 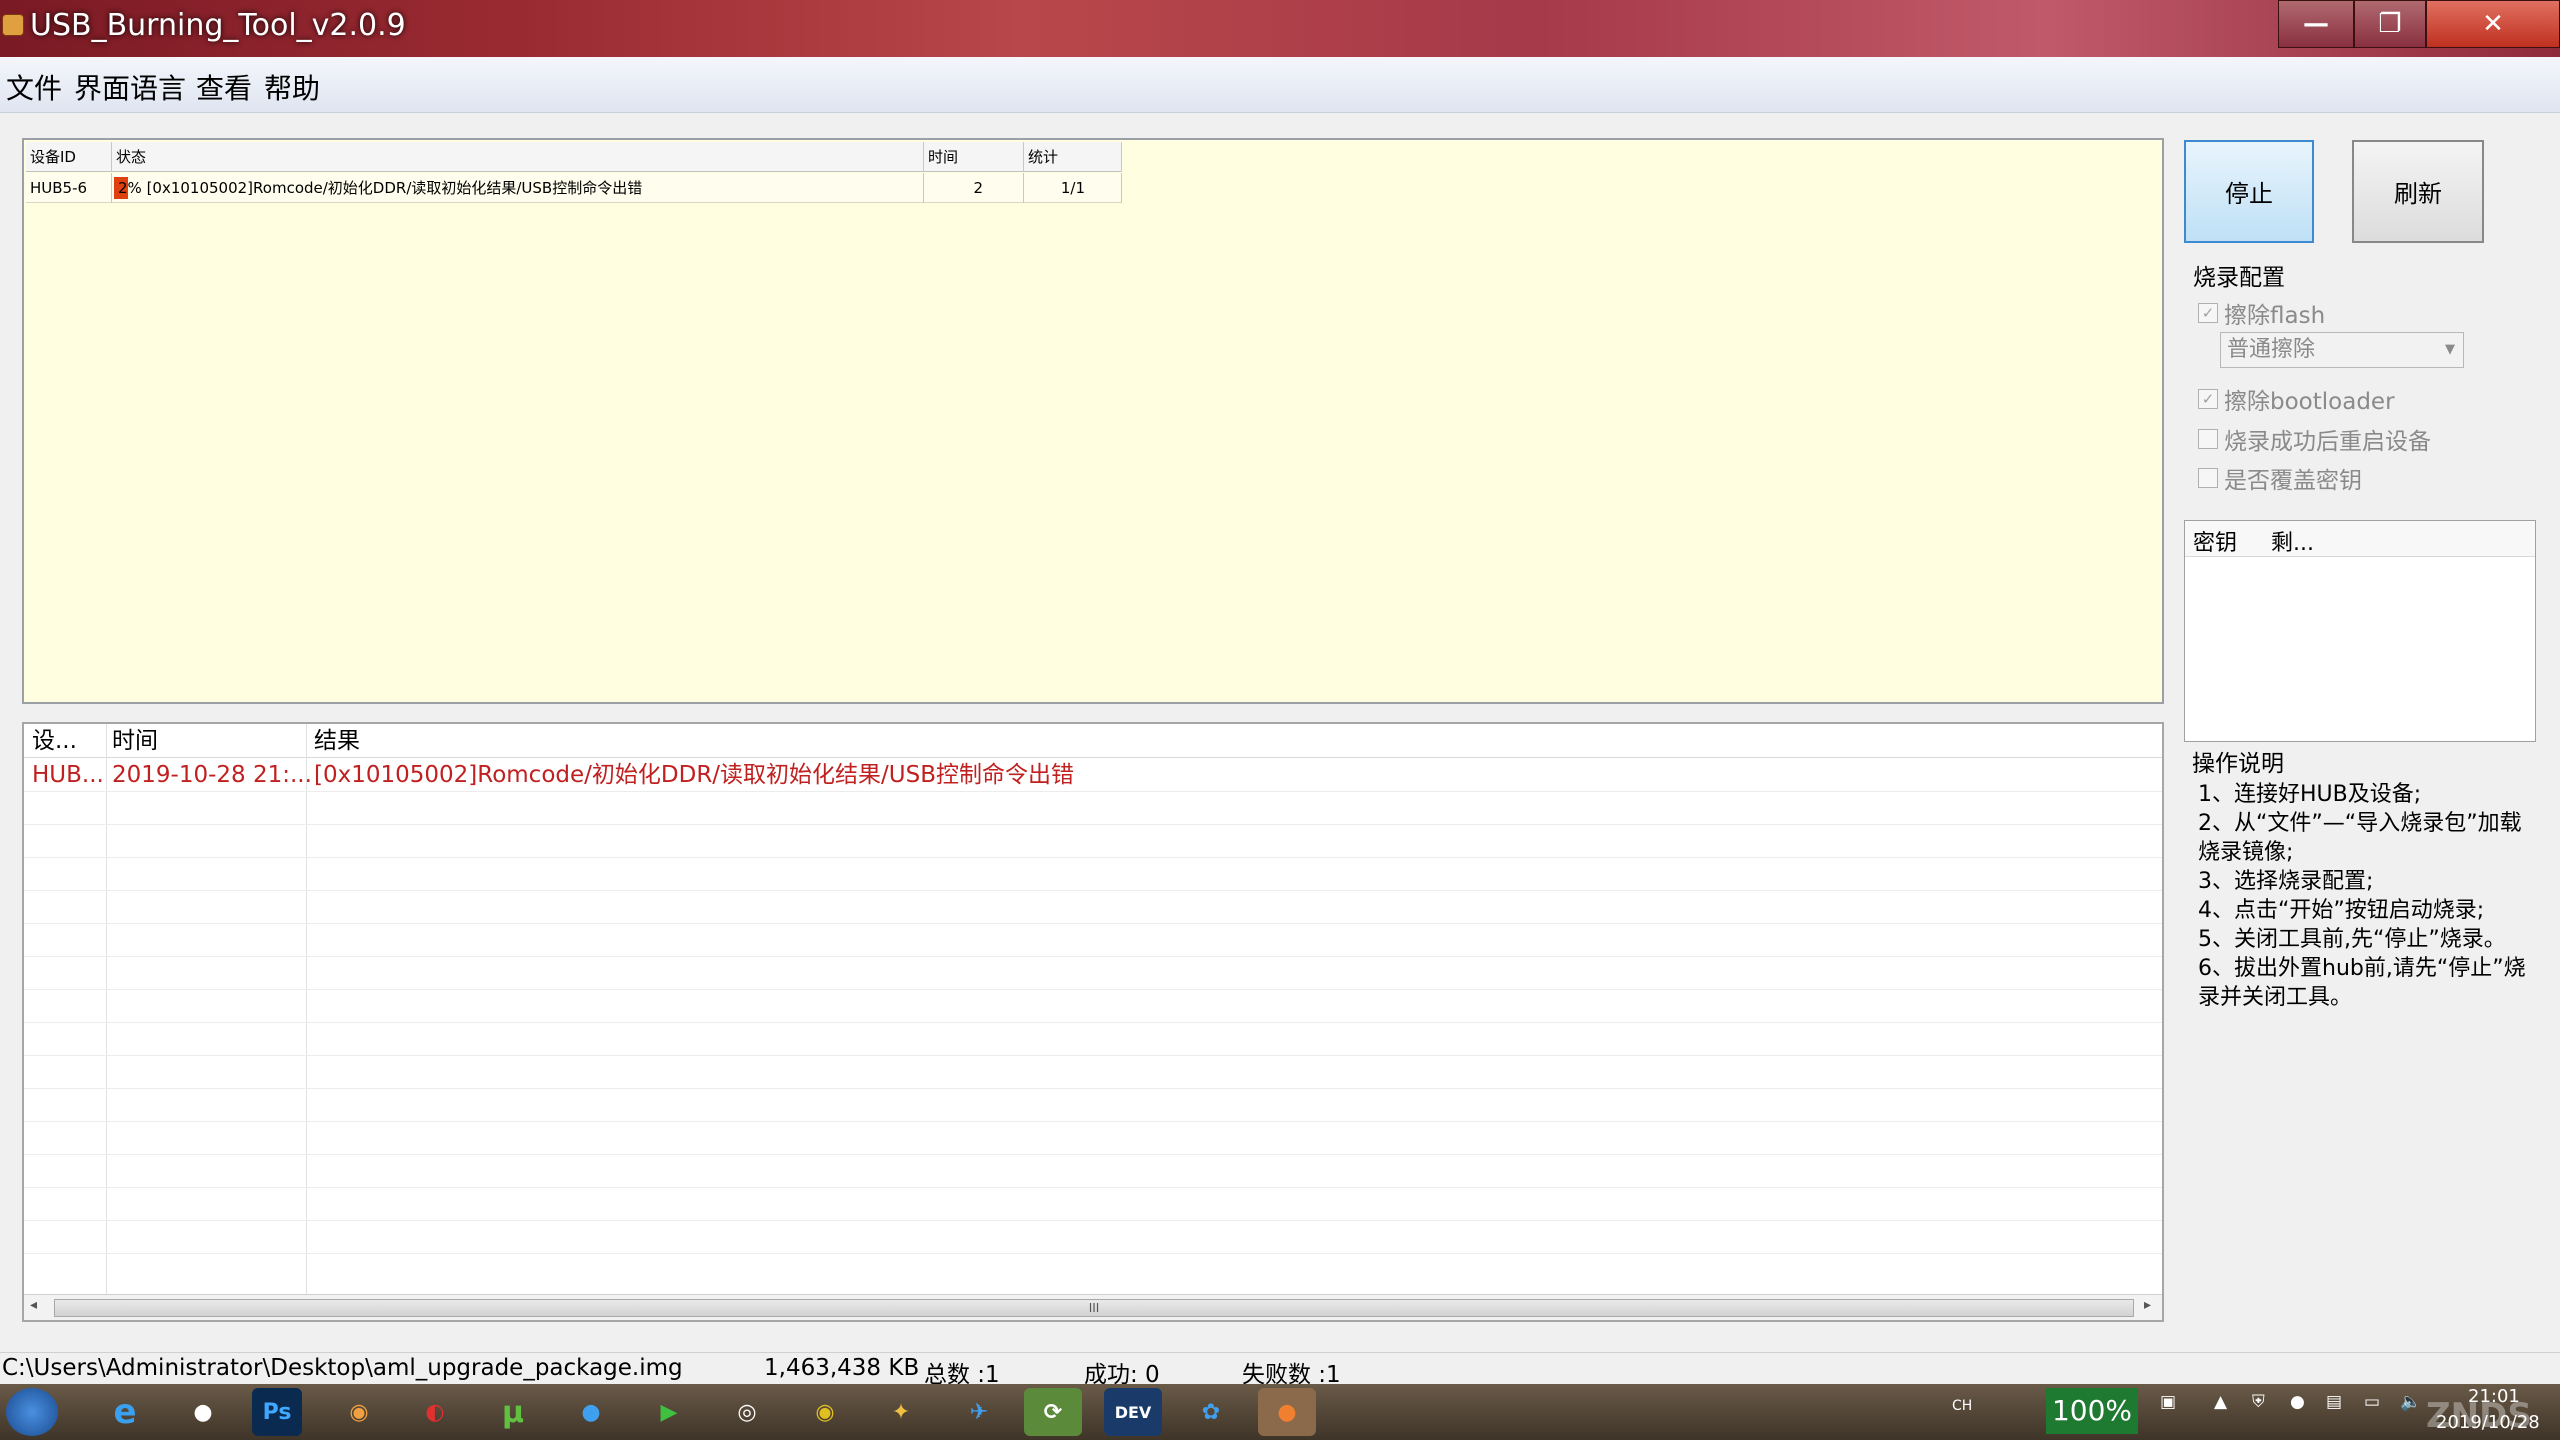 What do you see at coordinates (518, 157) in the screenshot?
I see `col-status: 状态` at bounding box center [518, 157].